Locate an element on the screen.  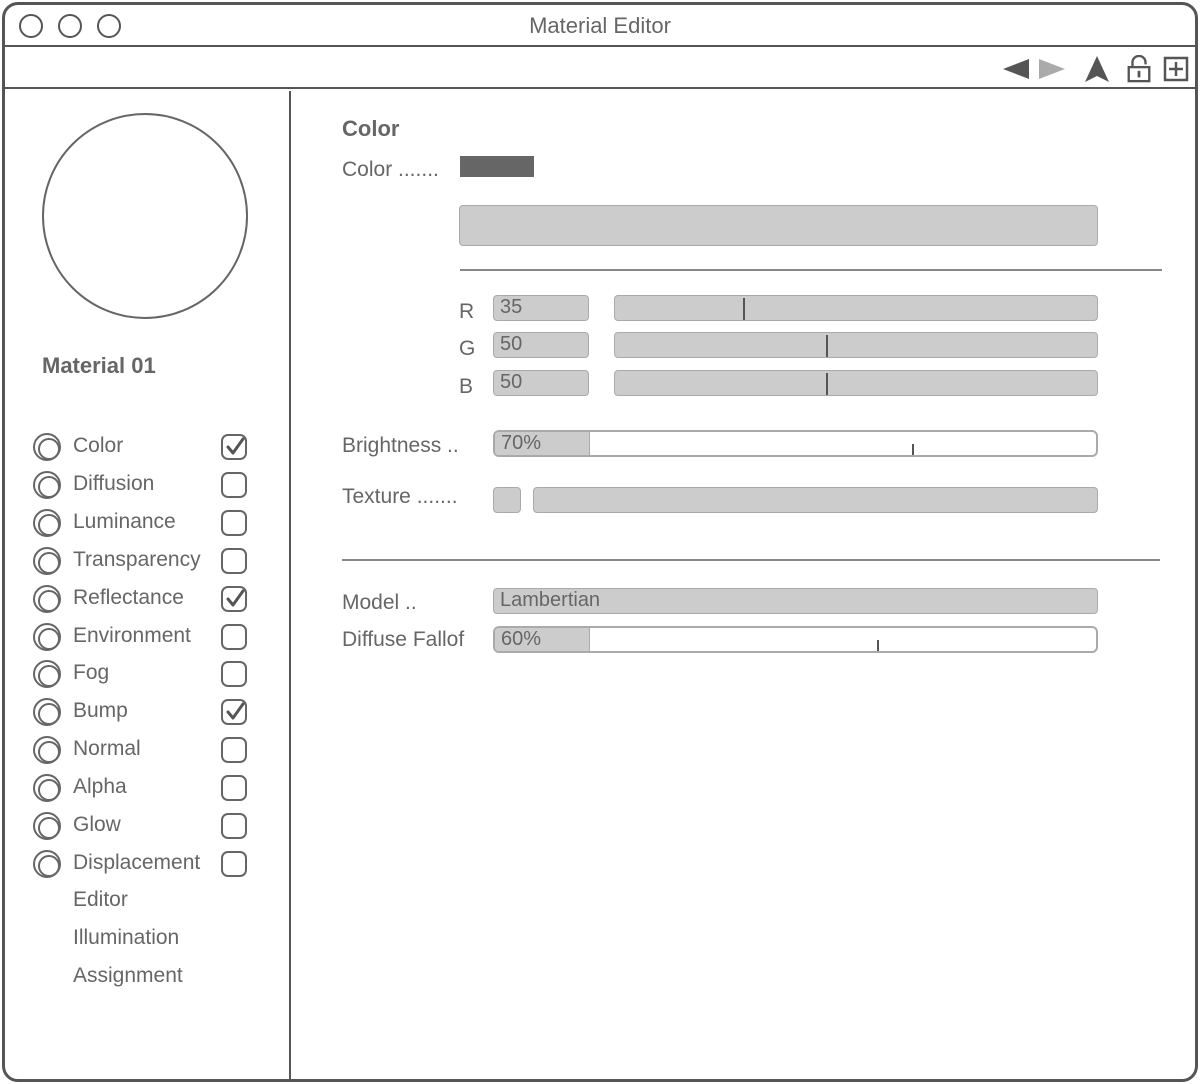
diffuse-falloff-value: 60% is located at coordinates (521, 639).